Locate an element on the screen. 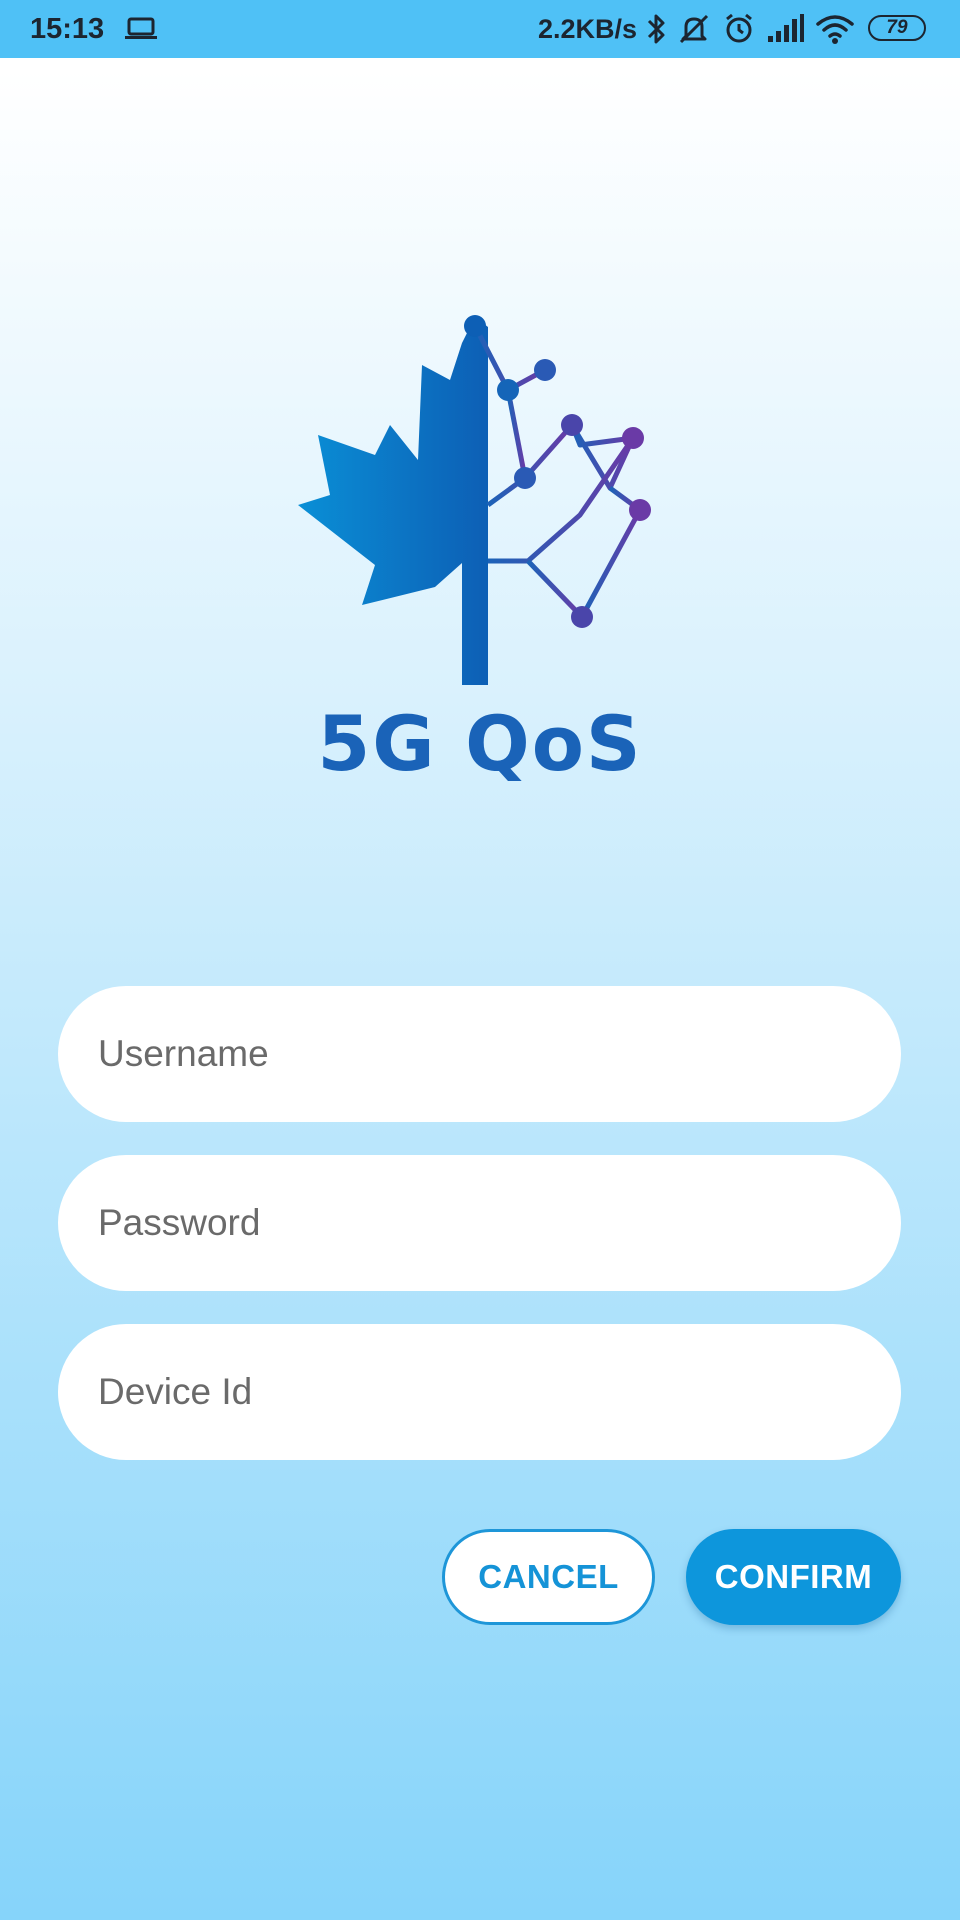 The width and height of the screenshot is (960, 1920). device-id-placeholder: Device Id is located at coordinates (175, 1391).